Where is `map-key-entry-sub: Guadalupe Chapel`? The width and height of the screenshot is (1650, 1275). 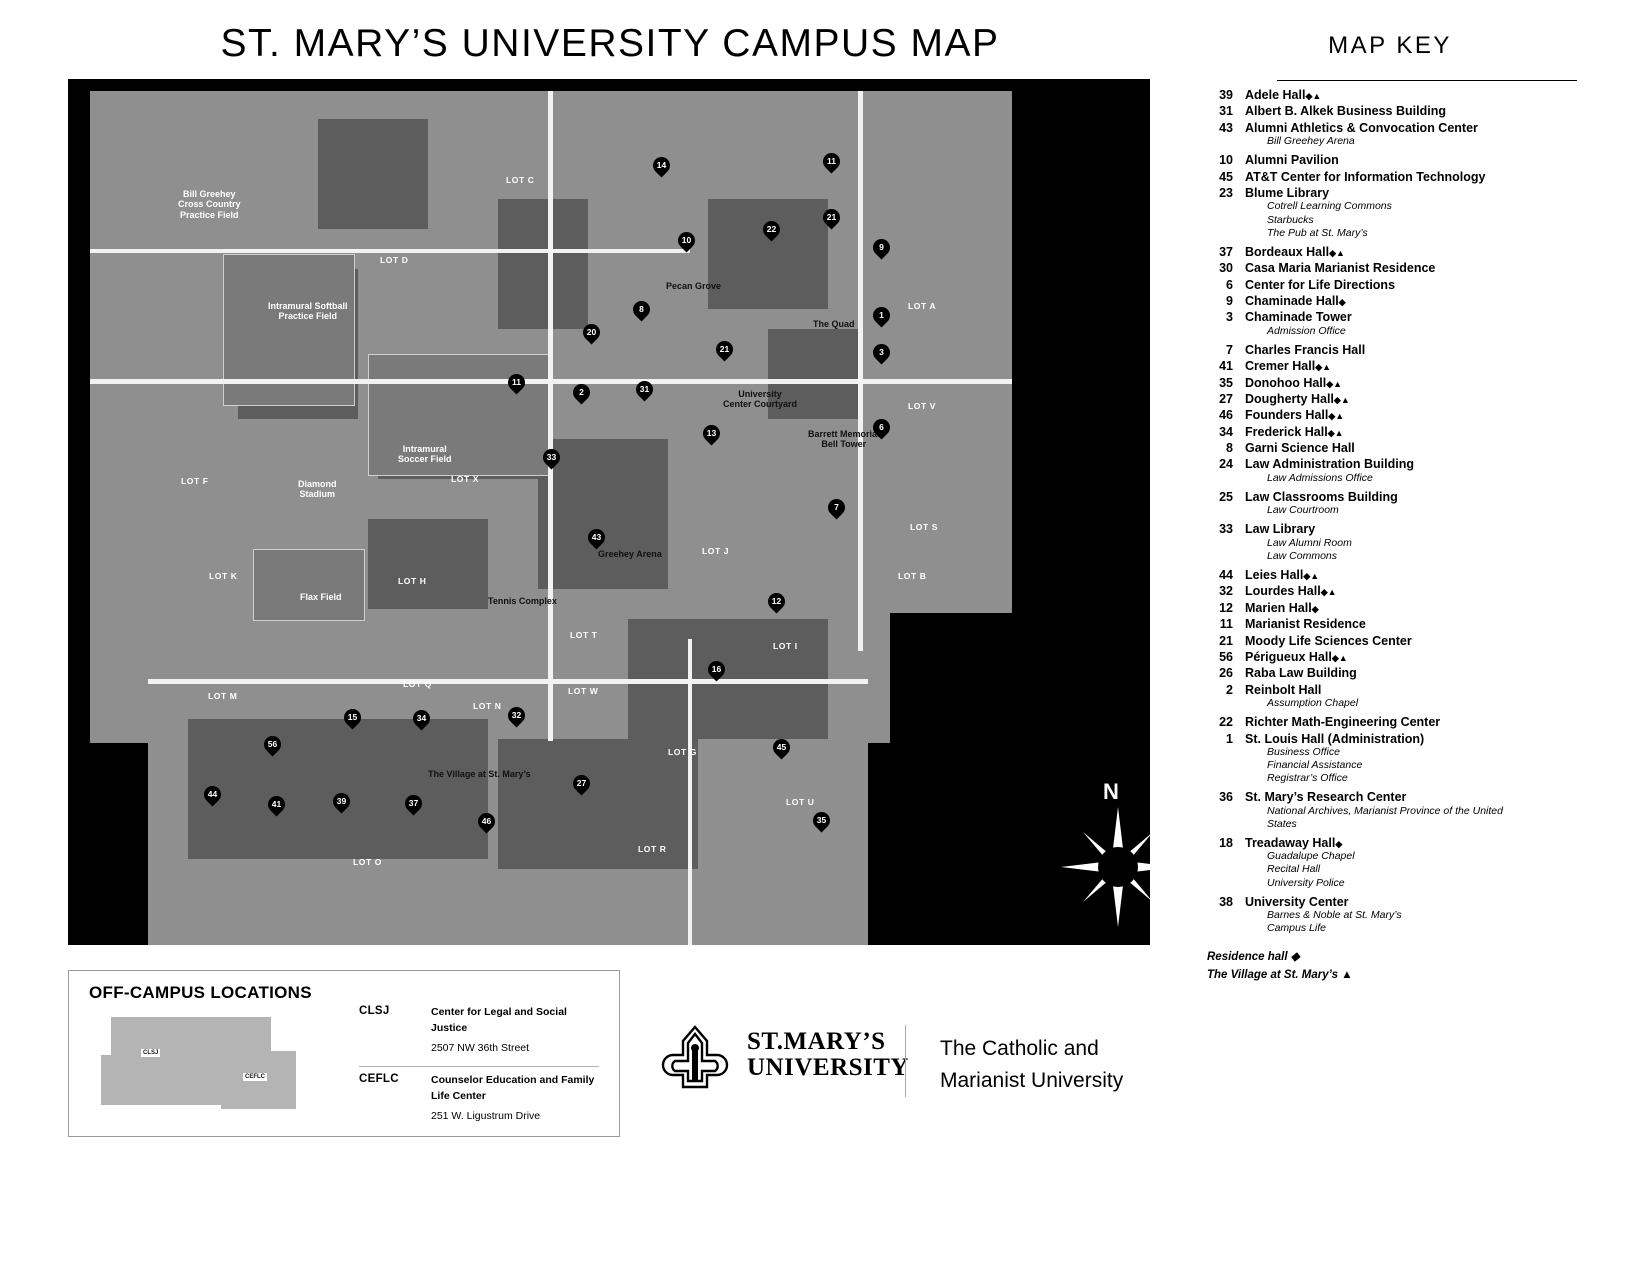 map-key-entry-sub: Guadalupe Chapel is located at coordinates (1311, 856).